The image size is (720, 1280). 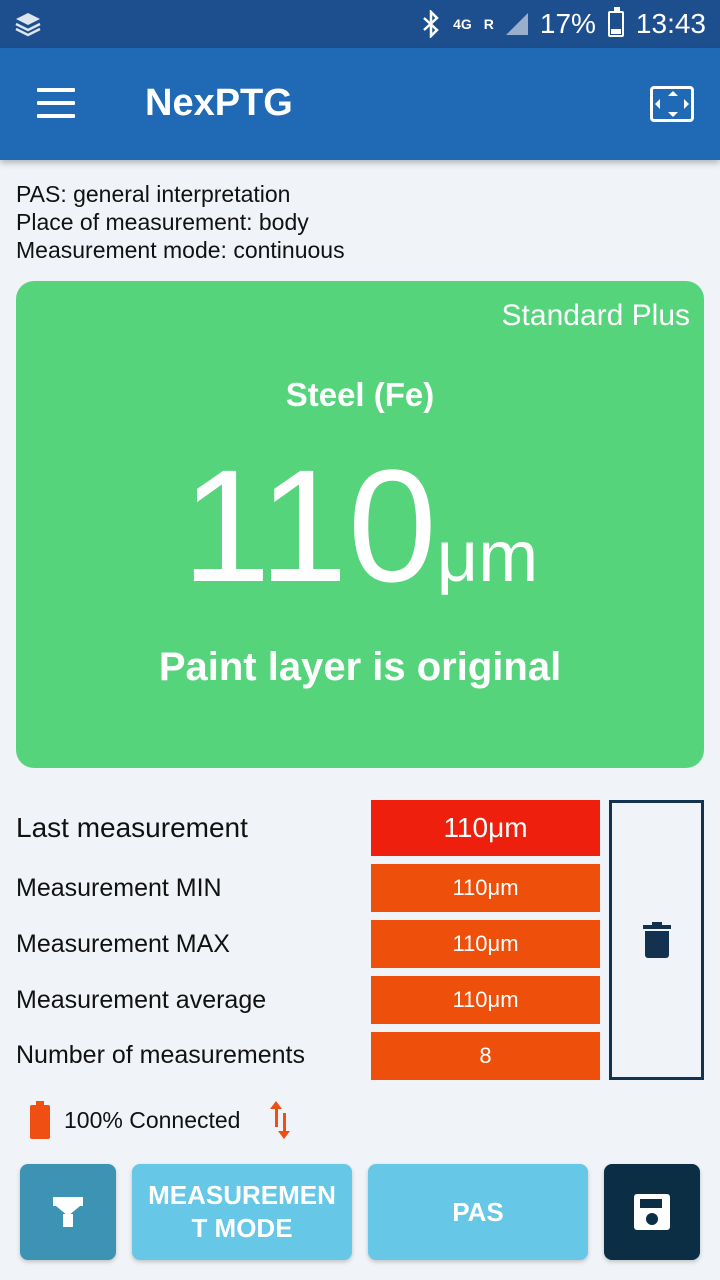 What do you see at coordinates (280, 1120) in the screenshot?
I see `sync-arrows-icon` at bounding box center [280, 1120].